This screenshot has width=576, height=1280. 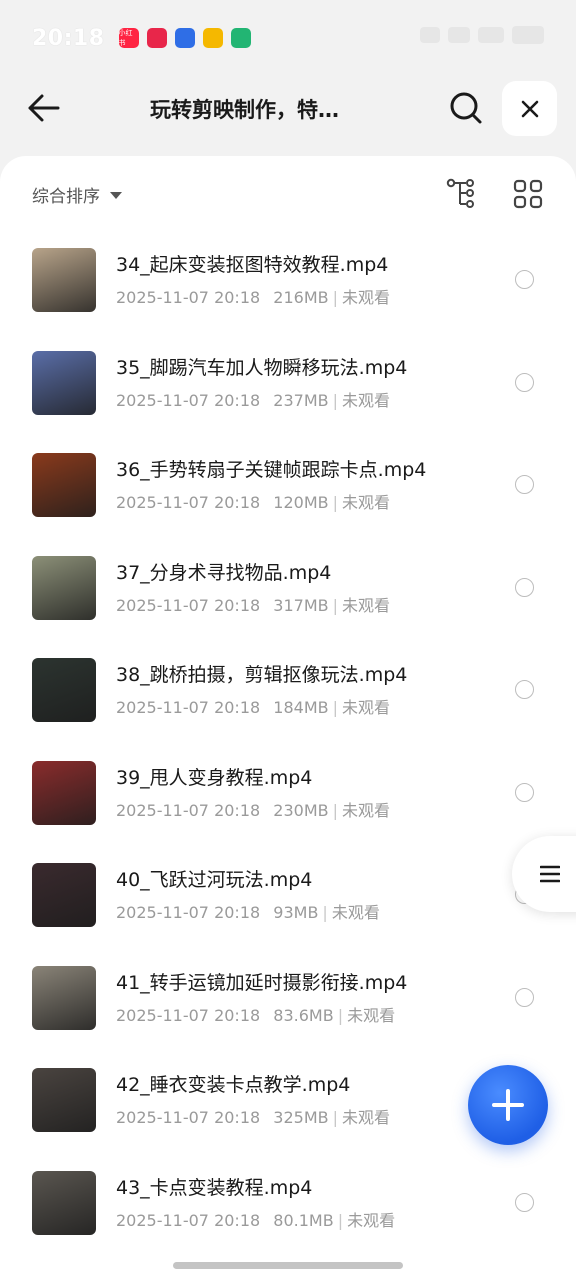 What do you see at coordinates (466, 108) in the screenshot?
I see `search-icon` at bounding box center [466, 108].